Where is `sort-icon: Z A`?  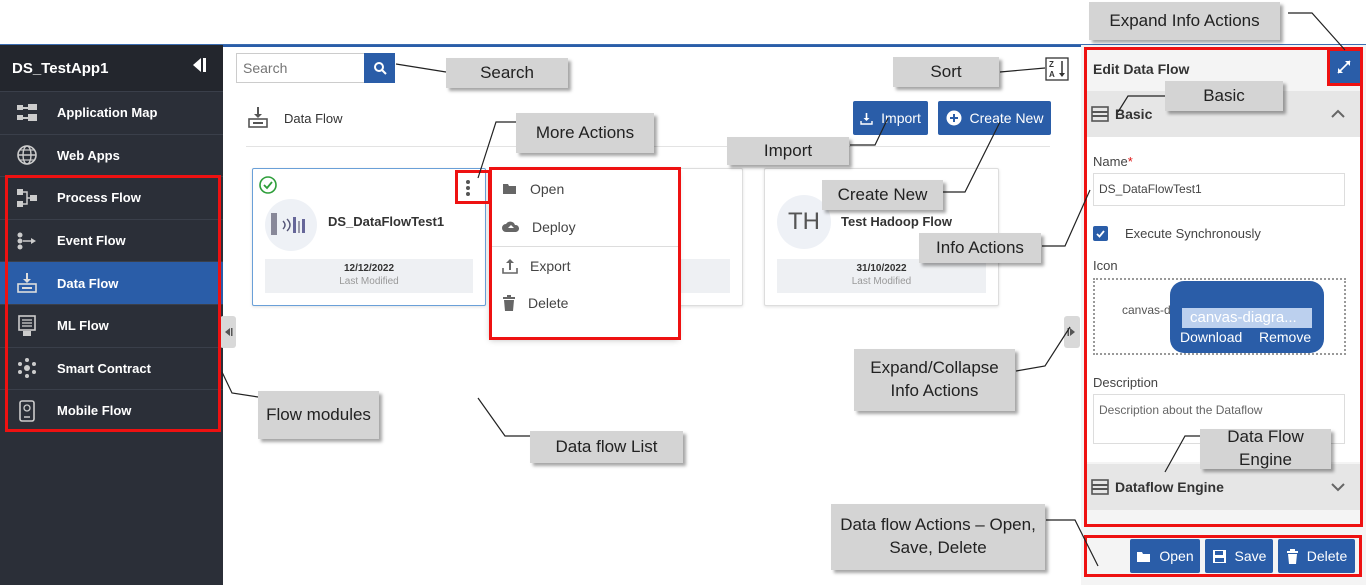 sort-icon: Z A is located at coordinates (1057, 69).